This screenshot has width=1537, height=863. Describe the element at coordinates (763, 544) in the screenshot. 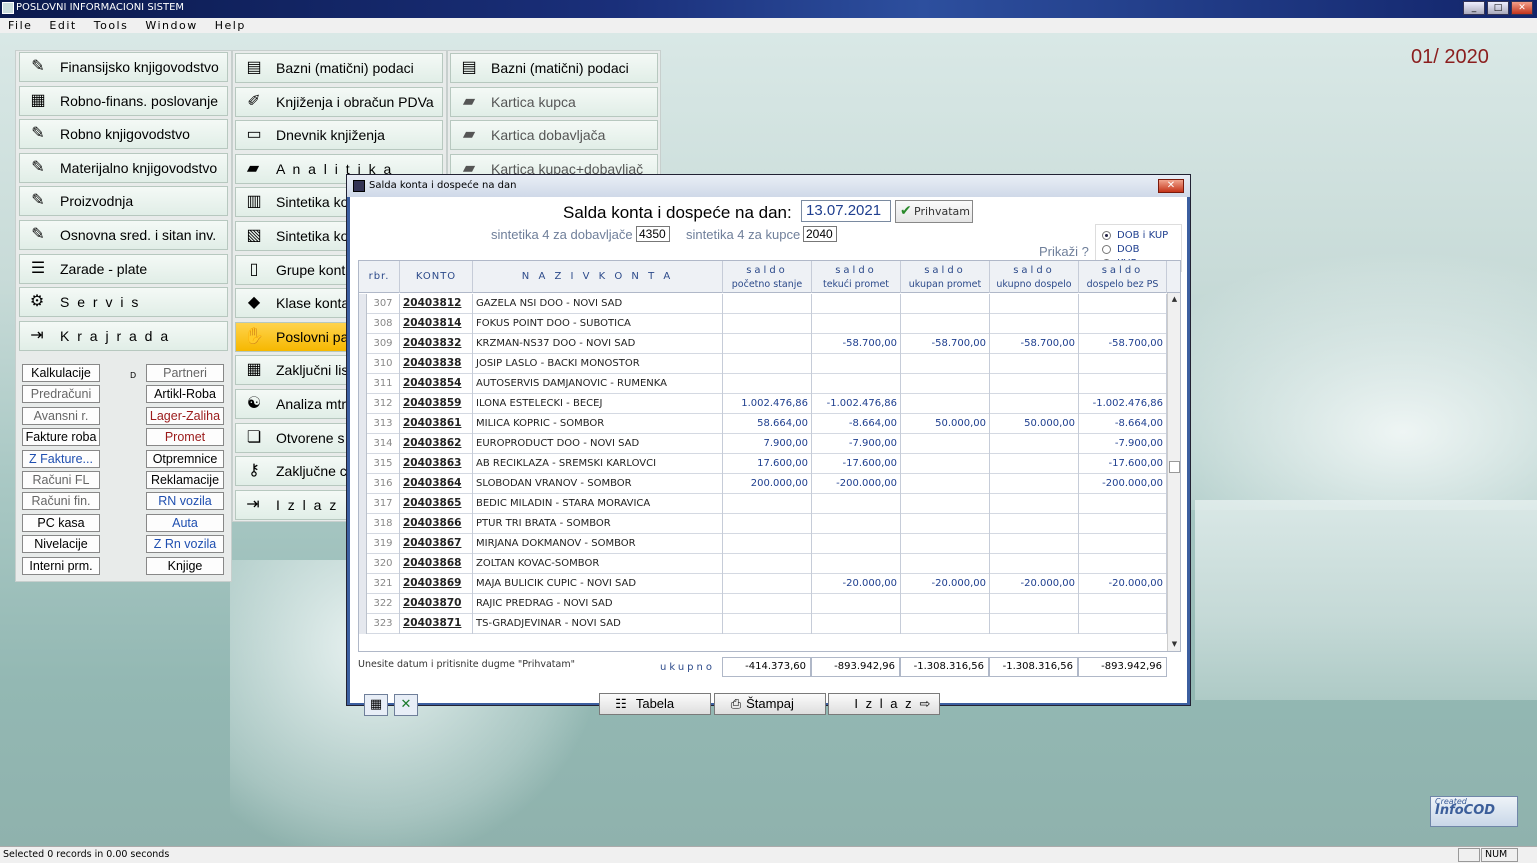

I see `table-row: 319 20403867 MIRJANA DOKMANOV - SOMBOR` at that location.